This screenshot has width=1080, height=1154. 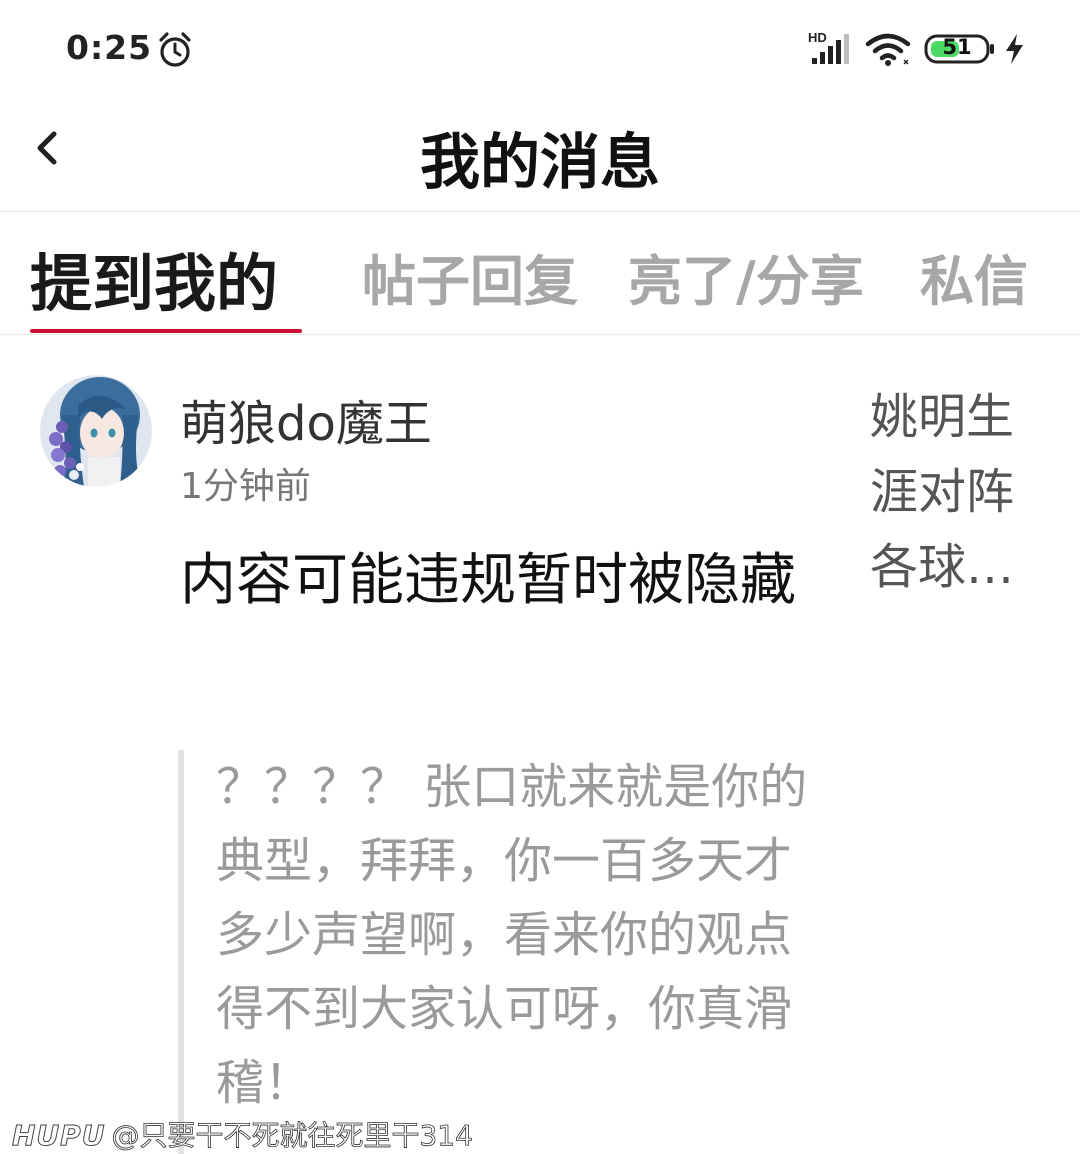 I want to click on tab-mentions: 提到我的, so click(x=154, y=278).